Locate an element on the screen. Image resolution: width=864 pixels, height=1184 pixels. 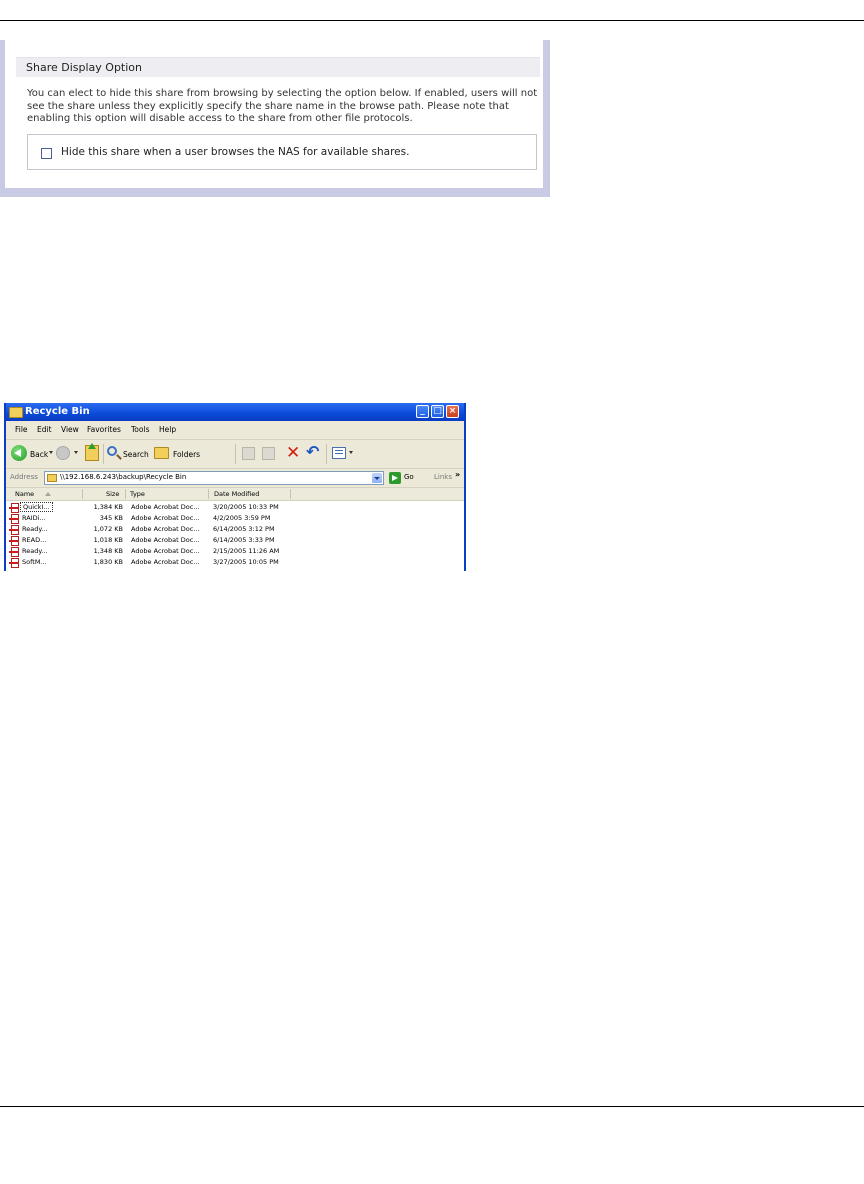
undo-icon: ↶ is located at coordinates (312, 452).